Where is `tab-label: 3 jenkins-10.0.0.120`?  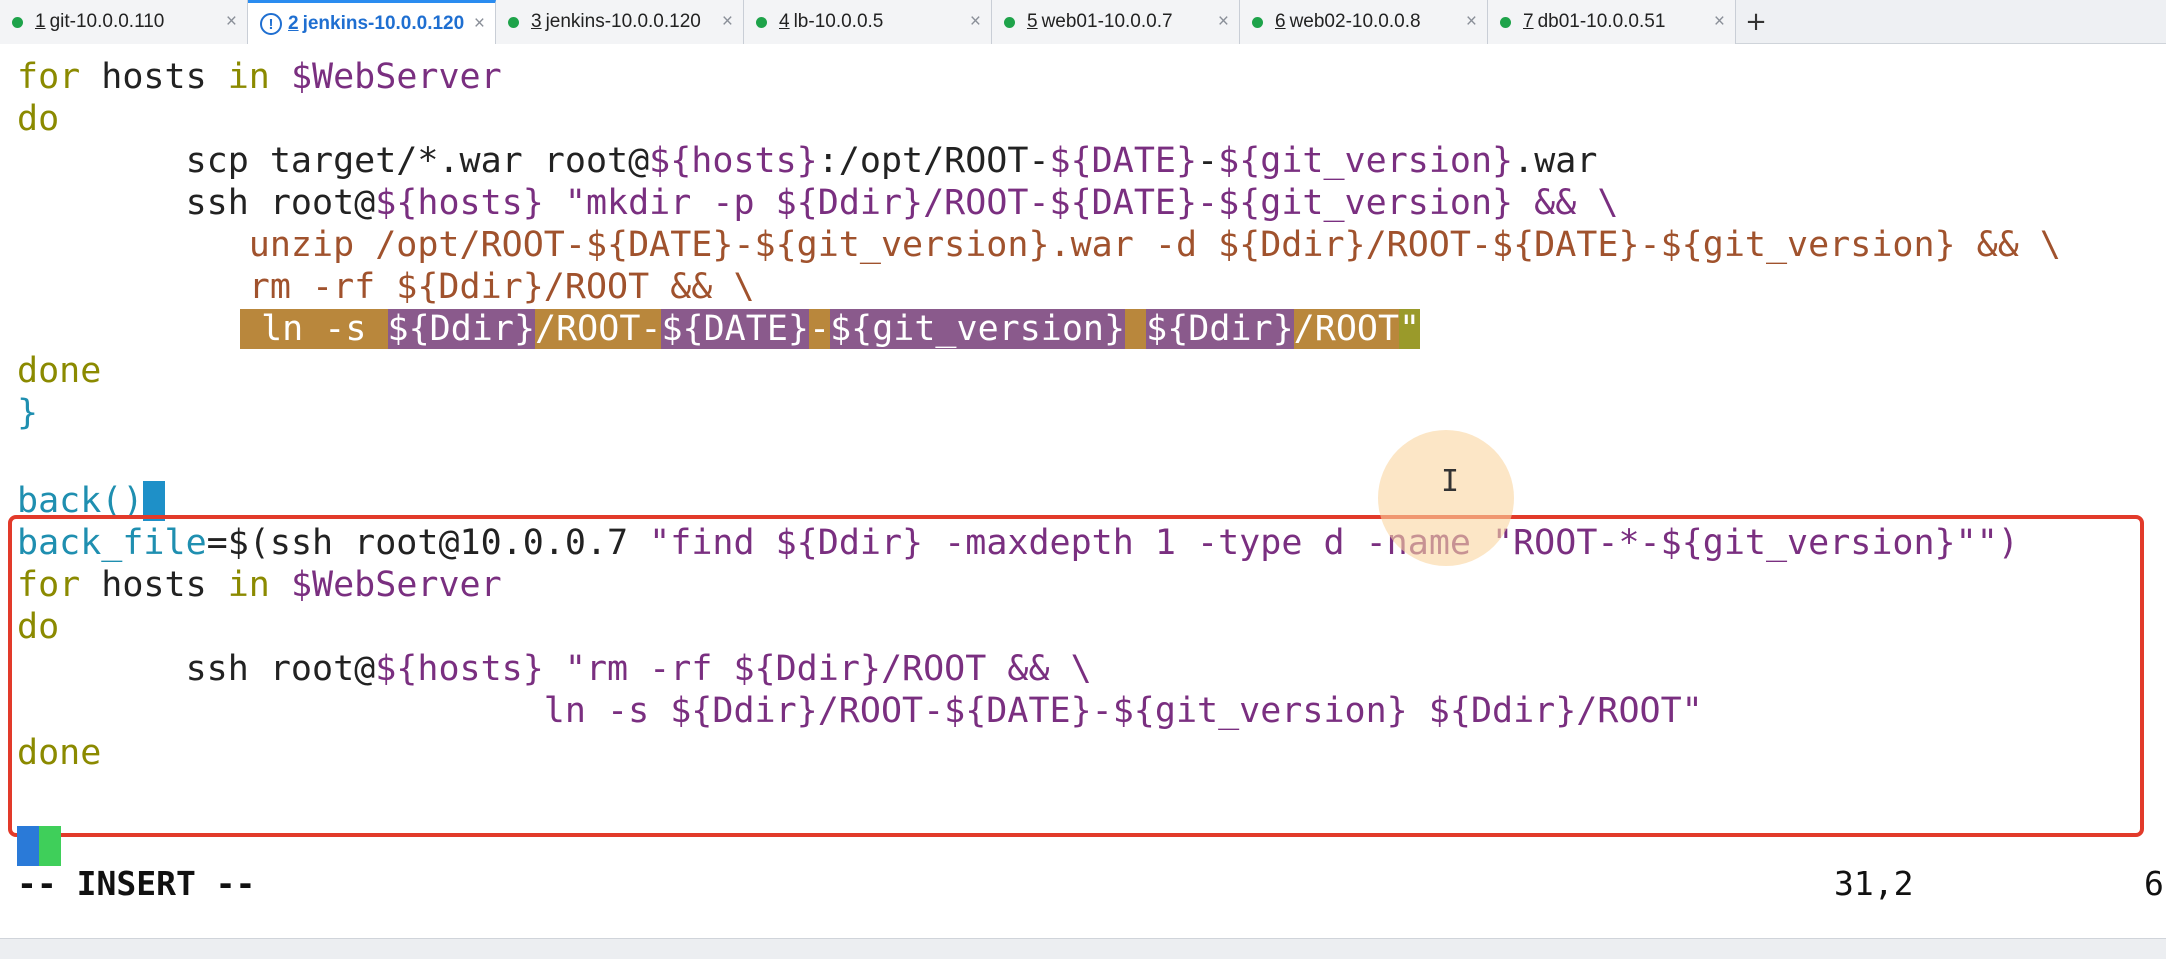 tab-label: 3 jenkins-10.0.0.120 is located at coordinates (616, 21).